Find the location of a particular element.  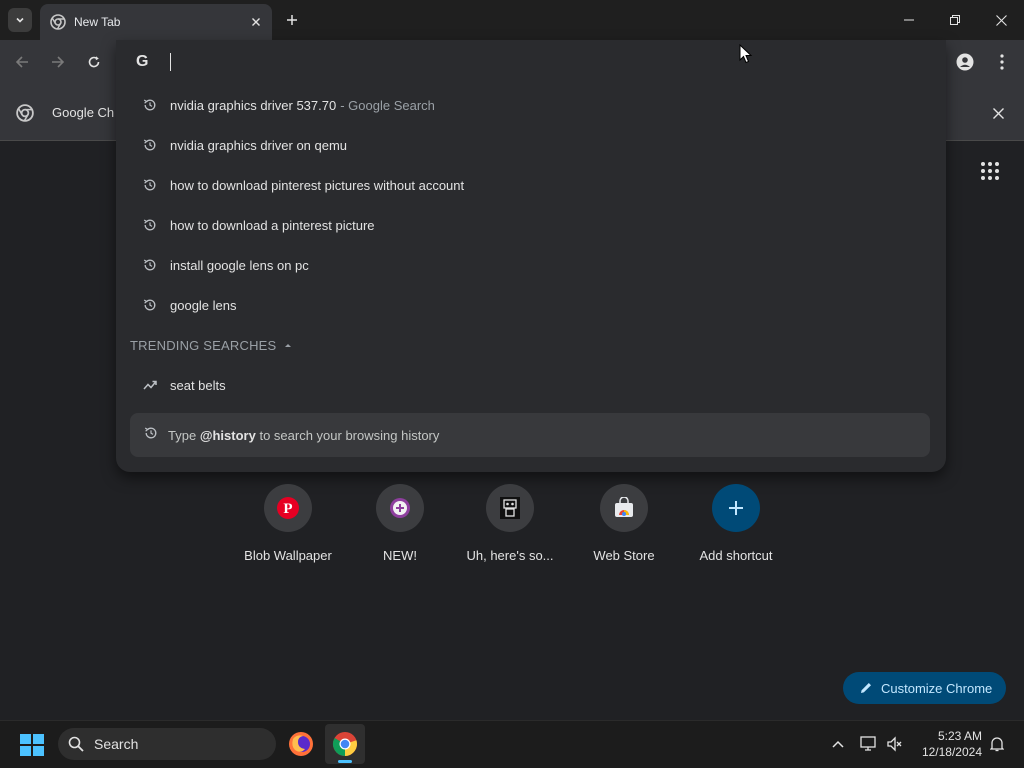

reload-icon is located at coordinates (94, 62).